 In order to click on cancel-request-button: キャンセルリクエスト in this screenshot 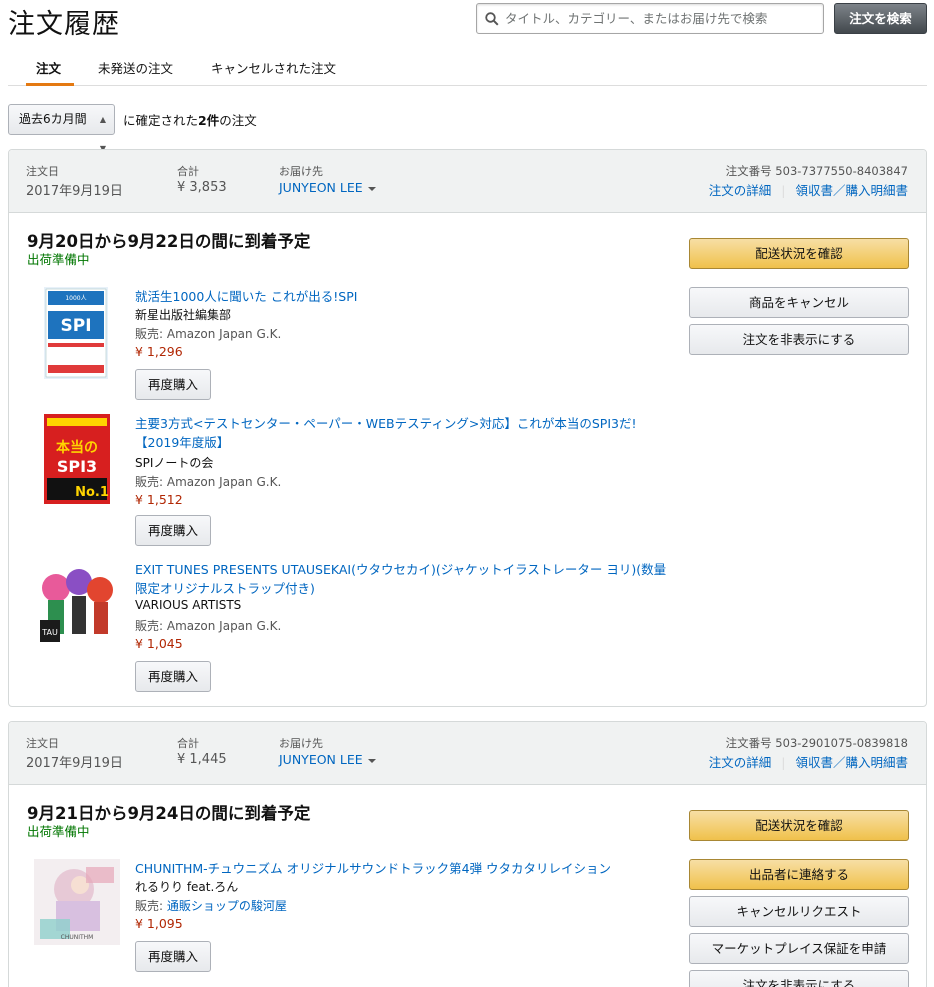, I will do `click(799, 911)`.